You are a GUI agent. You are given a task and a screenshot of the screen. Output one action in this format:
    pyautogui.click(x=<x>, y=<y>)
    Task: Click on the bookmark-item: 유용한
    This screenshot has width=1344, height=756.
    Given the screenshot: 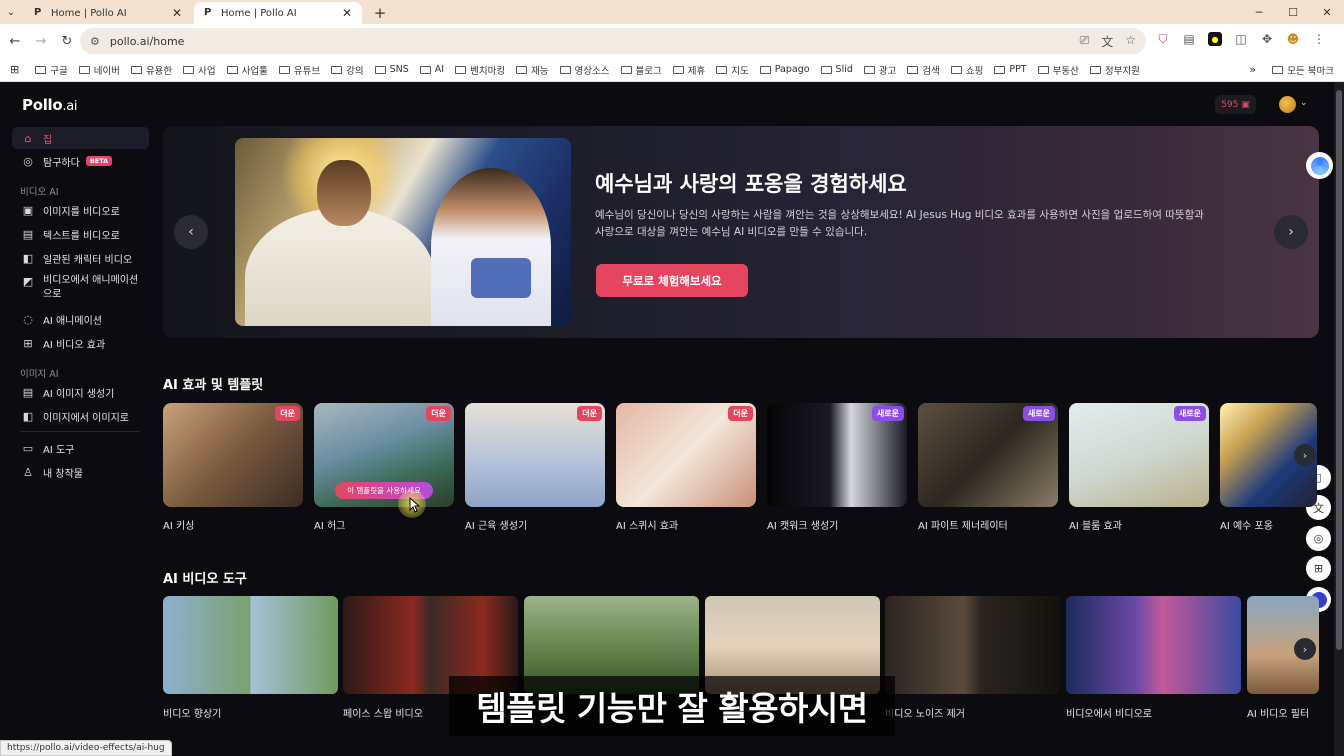 What is the action you would take?
    pyautogui.click(x=151, y=70)
    